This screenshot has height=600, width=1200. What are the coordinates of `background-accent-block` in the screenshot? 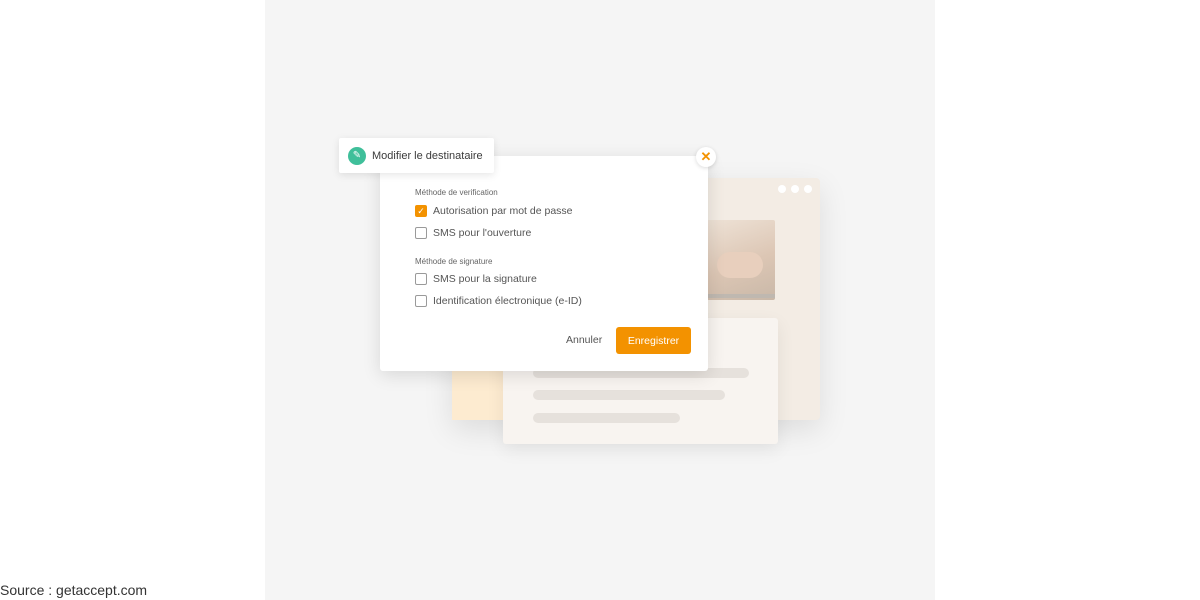 It's located at (478, 395).